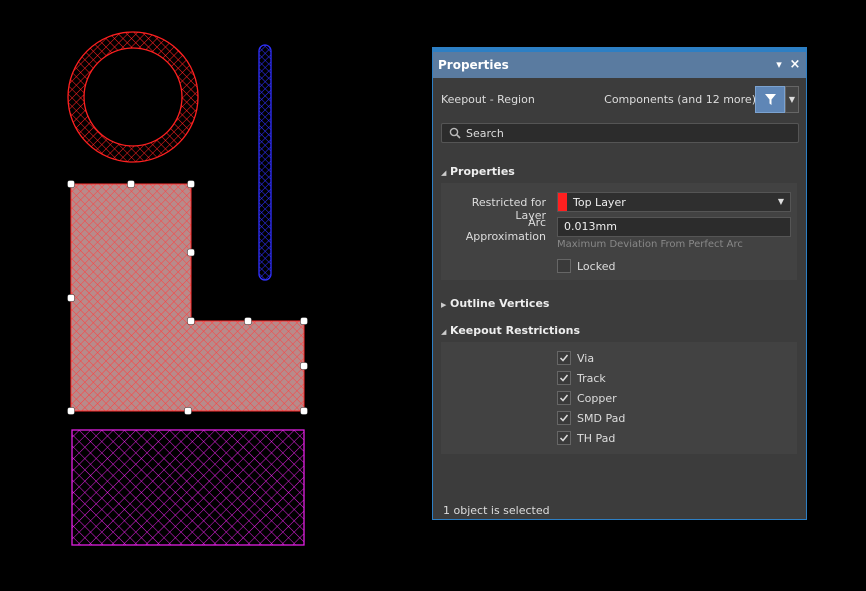 The image size is (866, 591). I want to click on layer-color-swatch, so click(562, 202).